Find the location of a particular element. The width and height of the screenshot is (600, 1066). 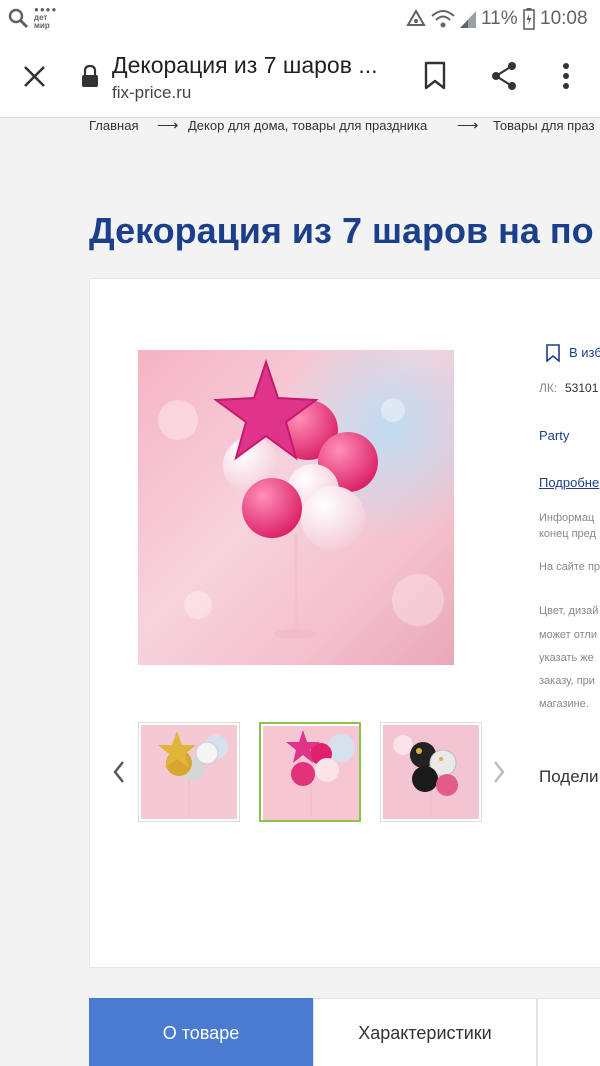

browser-toolbar: Декорация из 7 шаров ... fix-price.ru is located at coordinates (300, 78).